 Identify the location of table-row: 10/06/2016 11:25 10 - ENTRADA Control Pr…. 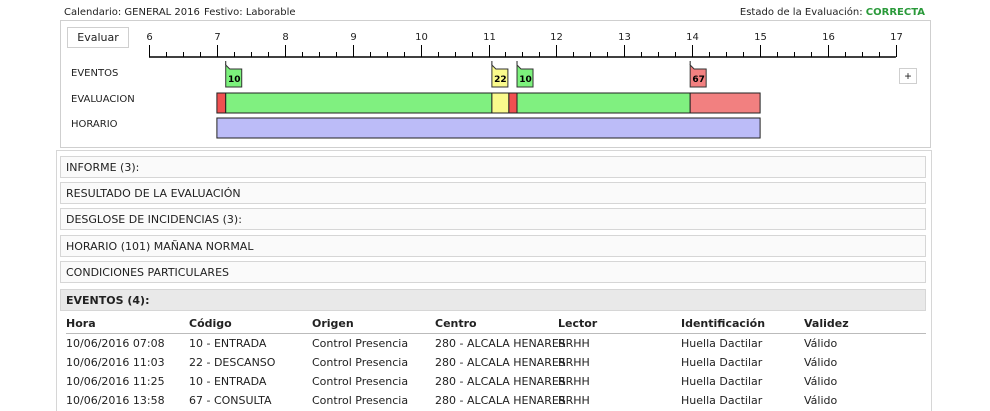
(496, 381).